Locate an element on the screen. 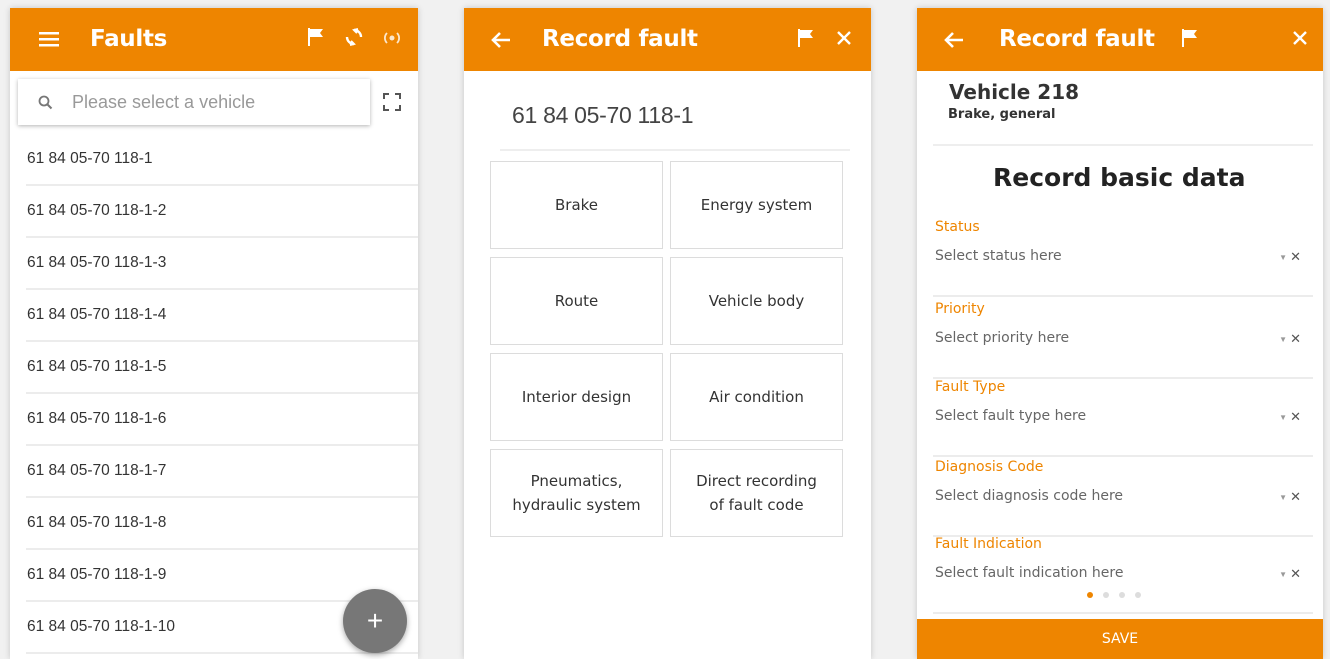  field-placeholder: Select fault type here is located at coordinates (1011, 416).